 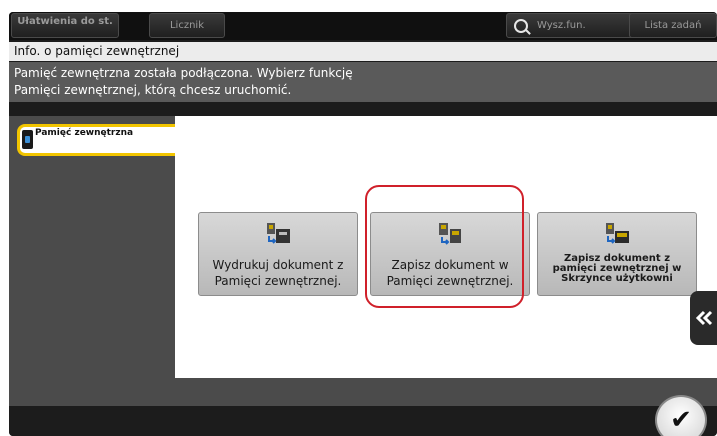 What do you see at coordinates (446, 392) in the screenshot?
I see `panel-footer` at bounding box center [446, 392].